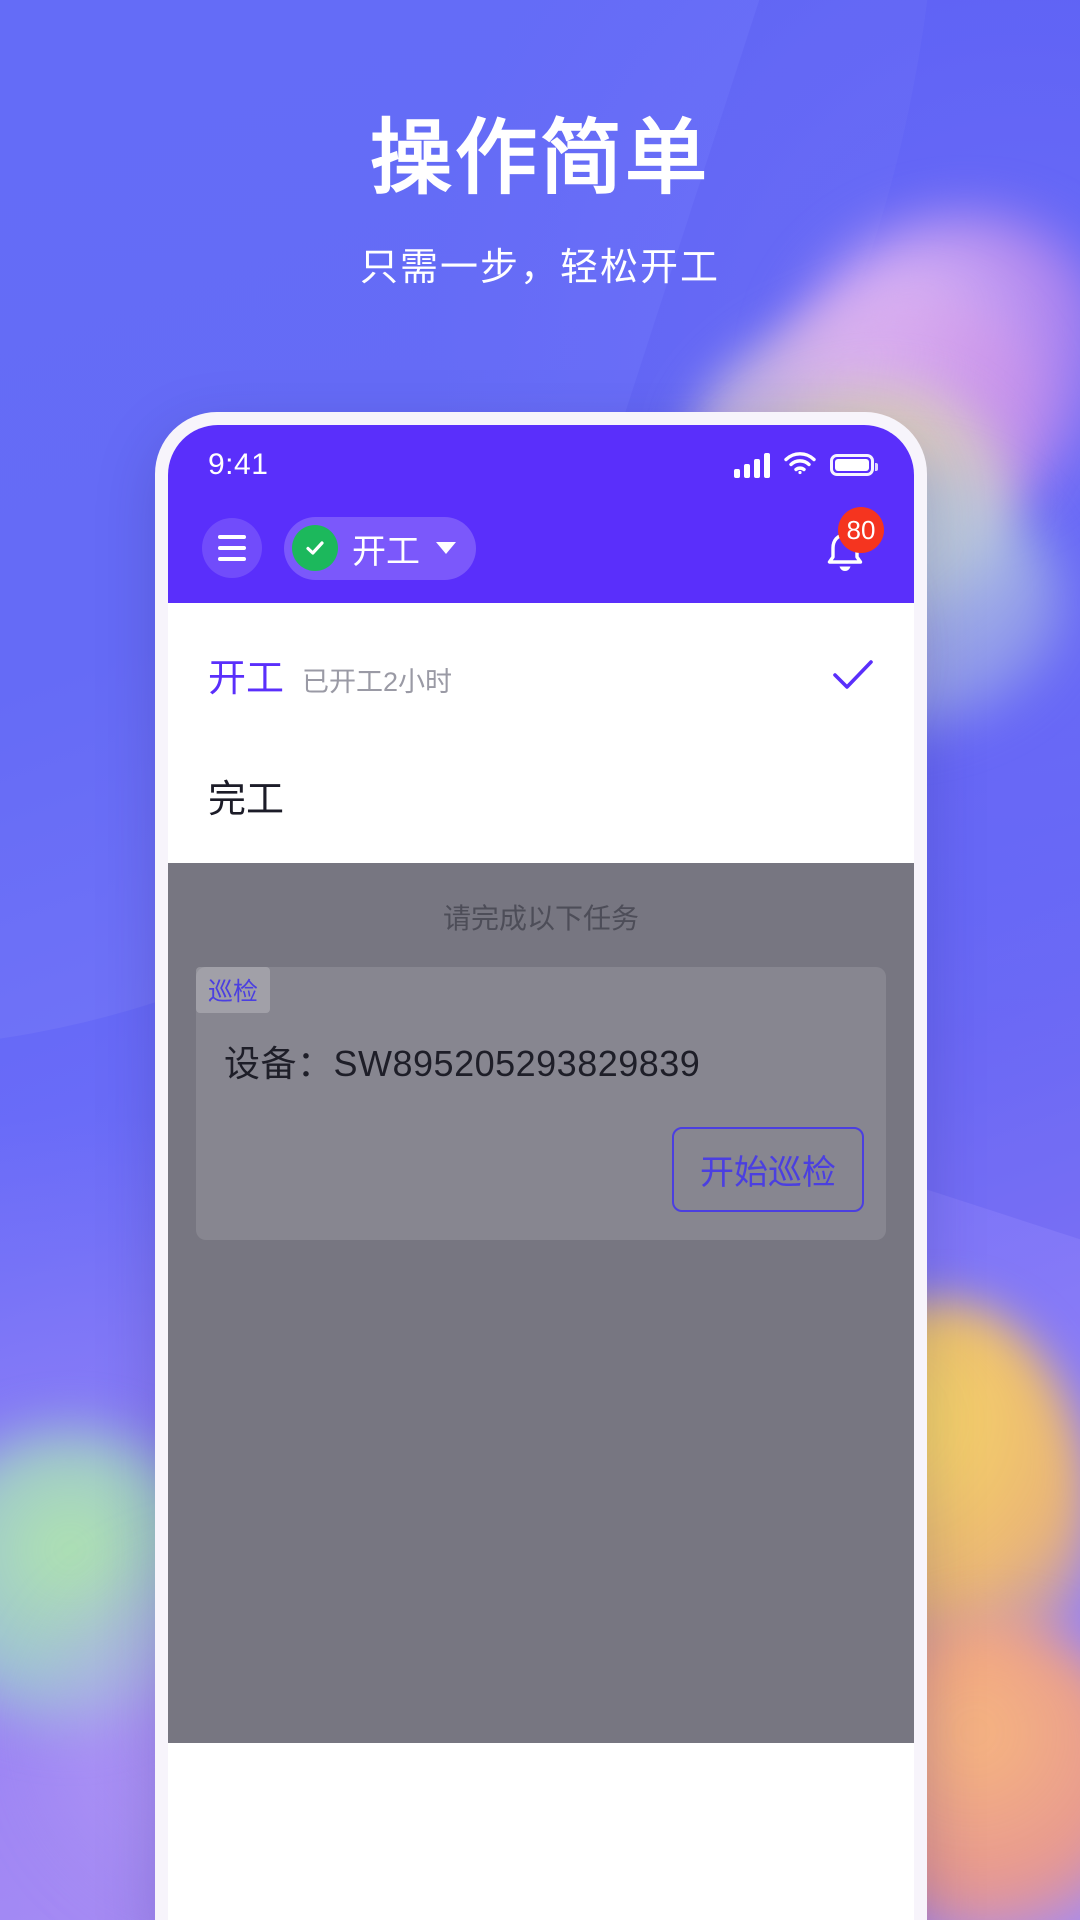 The width and height of the screenshot is (1080, 1920). I want to click on step-start-subtitle: 已开工2小时, so click(377, 682).